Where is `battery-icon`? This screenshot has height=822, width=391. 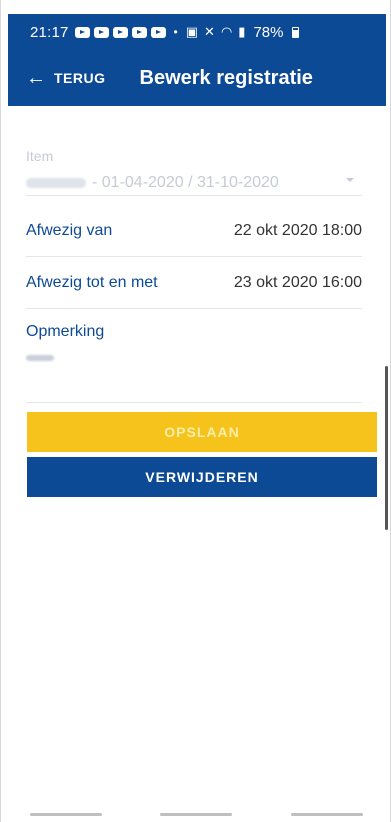
battery-icon is located at coordinates (296, 32).